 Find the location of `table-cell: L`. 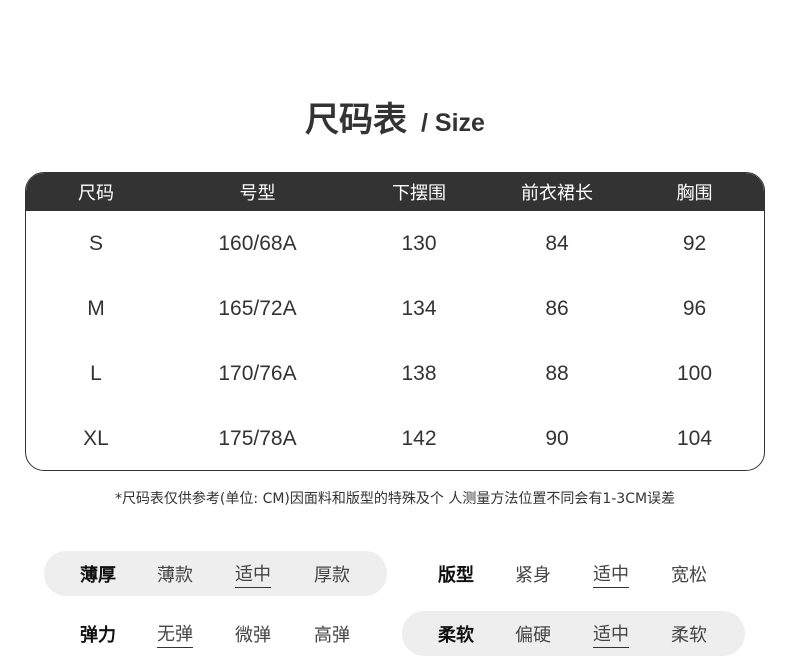

table-cell: L is located at coordinates (96, 373).